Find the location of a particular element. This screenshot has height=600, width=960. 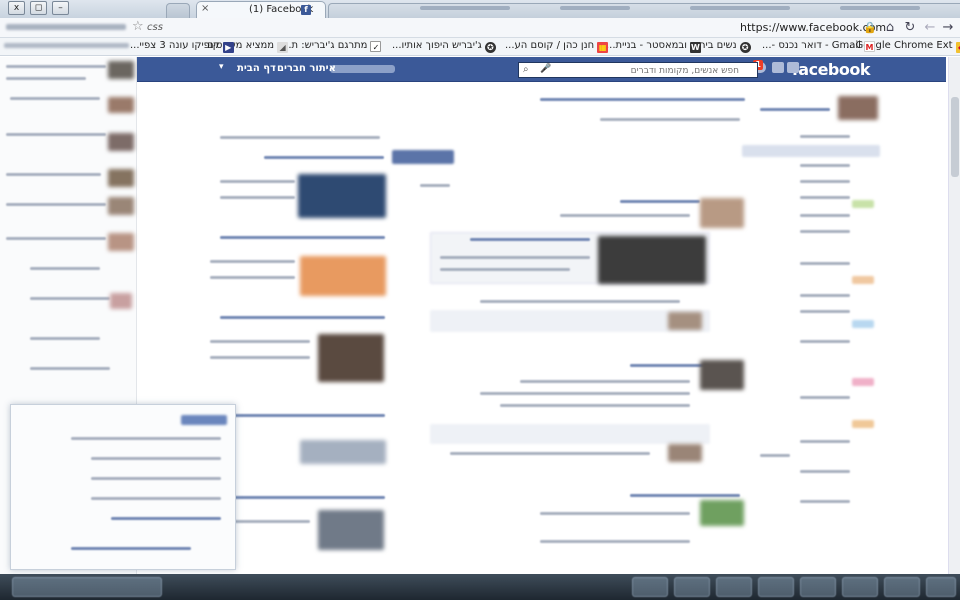

bookmark-star-icon: ☆ is located at coordinates (138, 26).